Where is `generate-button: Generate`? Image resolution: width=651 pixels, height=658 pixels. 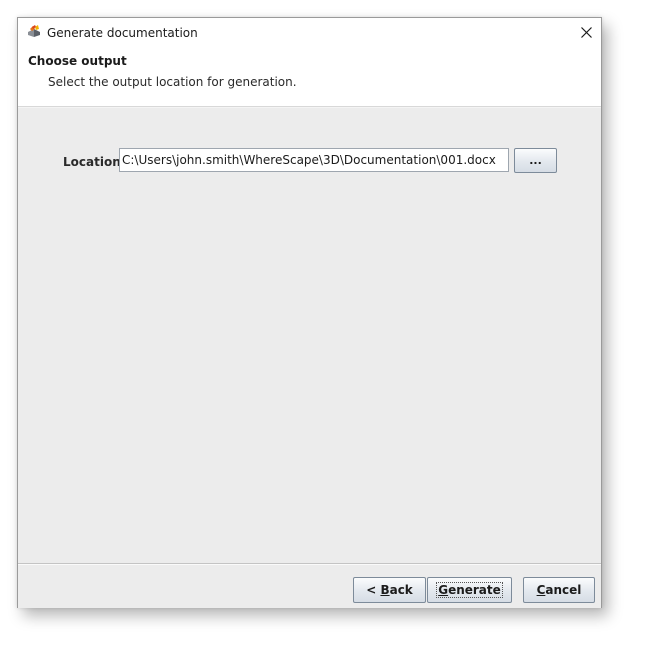
generate-button: Generate is located at coordinates (469, 590).